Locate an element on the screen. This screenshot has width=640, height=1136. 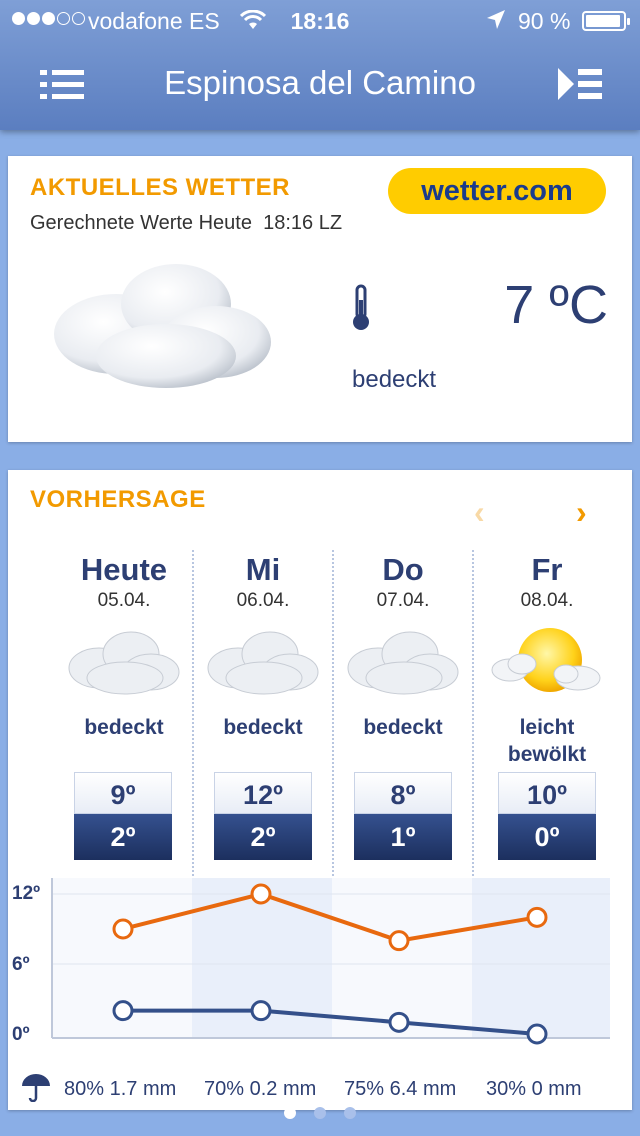
day-name: Do is located at coordinates (403, 569).